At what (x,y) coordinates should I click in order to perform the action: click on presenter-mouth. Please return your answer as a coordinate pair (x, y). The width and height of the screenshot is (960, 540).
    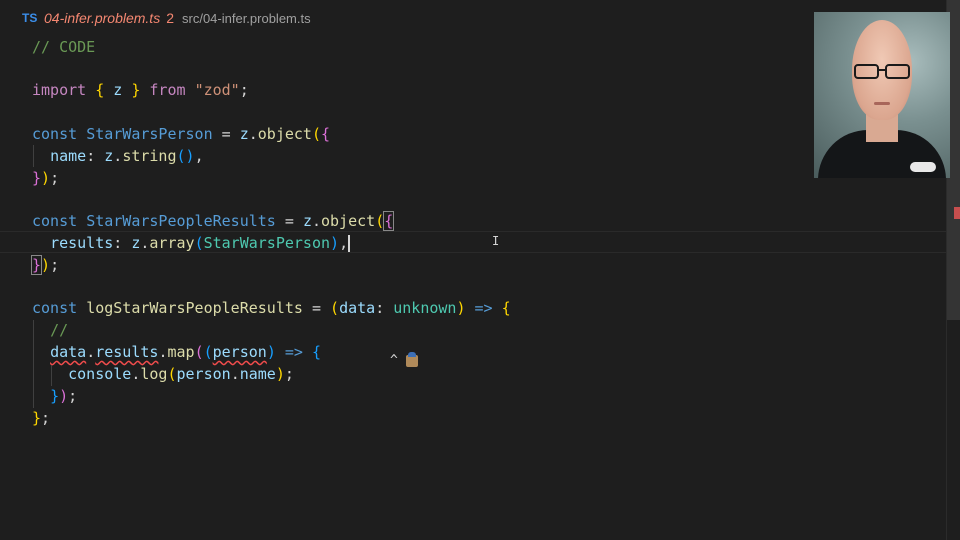
    Looking at the image, I should click on (882, 103).